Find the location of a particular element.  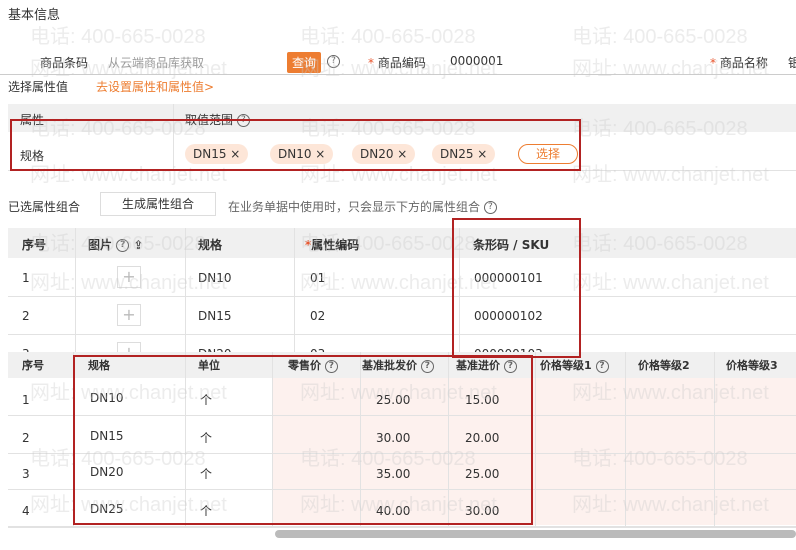

query-button: 查询 is located at coordinates (304, 62).